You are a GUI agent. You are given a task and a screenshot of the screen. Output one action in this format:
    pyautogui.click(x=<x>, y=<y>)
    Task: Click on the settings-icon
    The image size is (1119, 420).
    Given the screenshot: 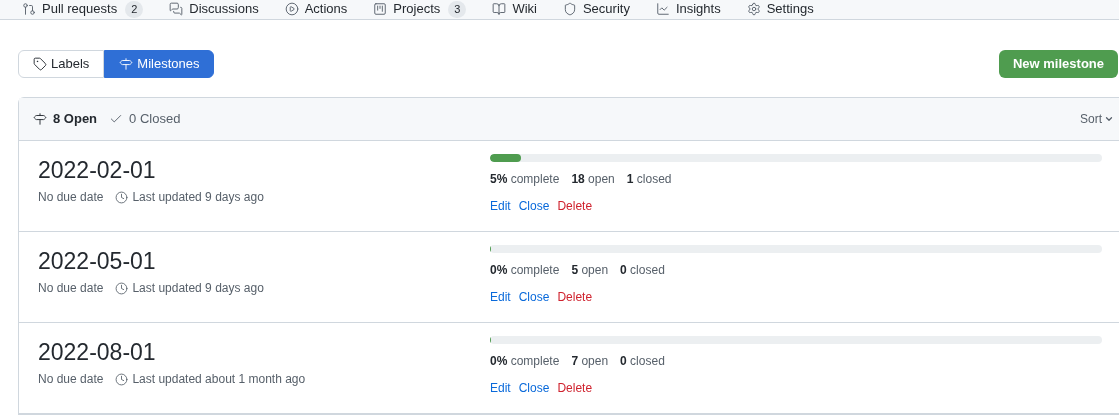 What is the action you would take?
    pyautogui.click(x=753, y=9)
    